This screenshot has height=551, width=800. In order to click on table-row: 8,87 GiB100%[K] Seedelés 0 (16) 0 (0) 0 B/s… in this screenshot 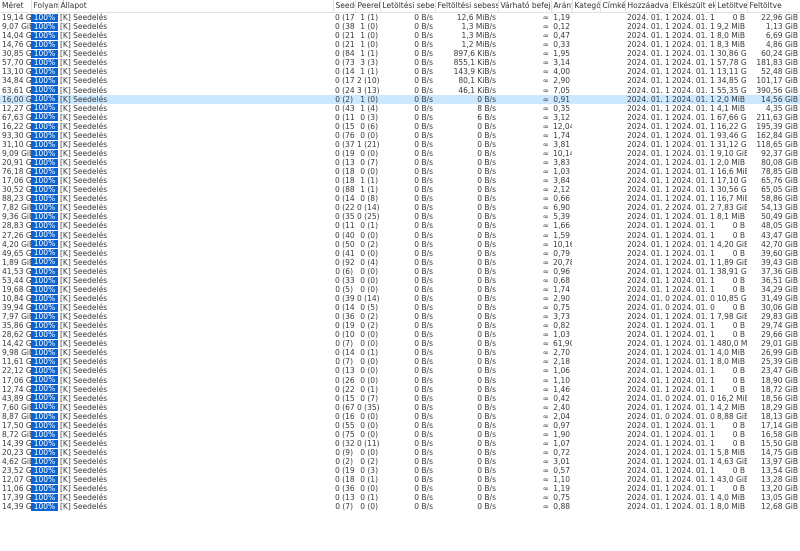, I will do `click(400, 416)`.